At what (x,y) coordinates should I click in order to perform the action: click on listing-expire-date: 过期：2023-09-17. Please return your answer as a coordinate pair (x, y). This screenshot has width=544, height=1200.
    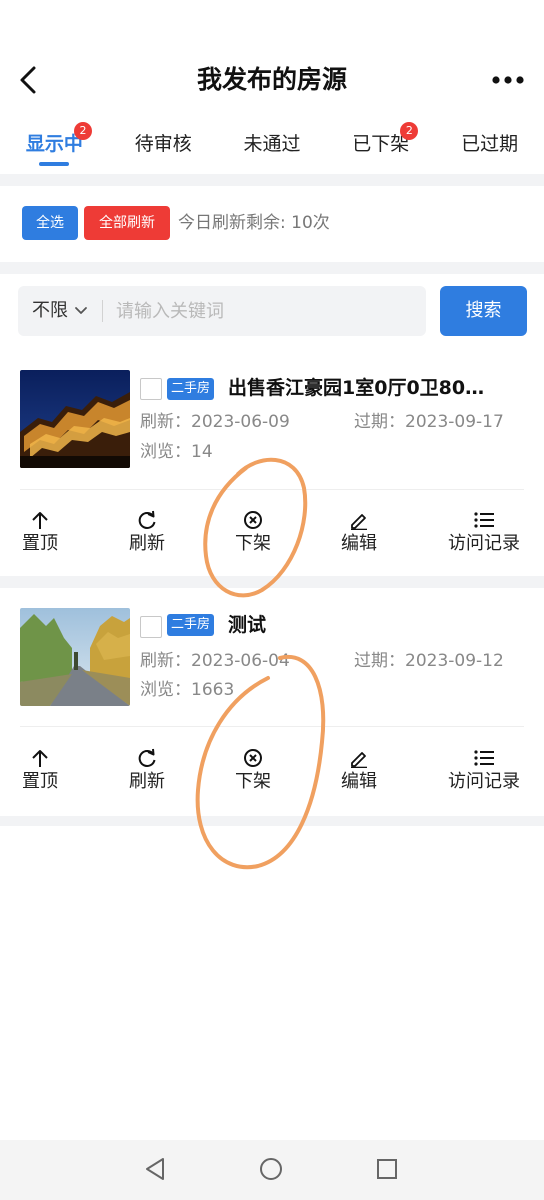
    Looking at the image, I should click on (429, 422).